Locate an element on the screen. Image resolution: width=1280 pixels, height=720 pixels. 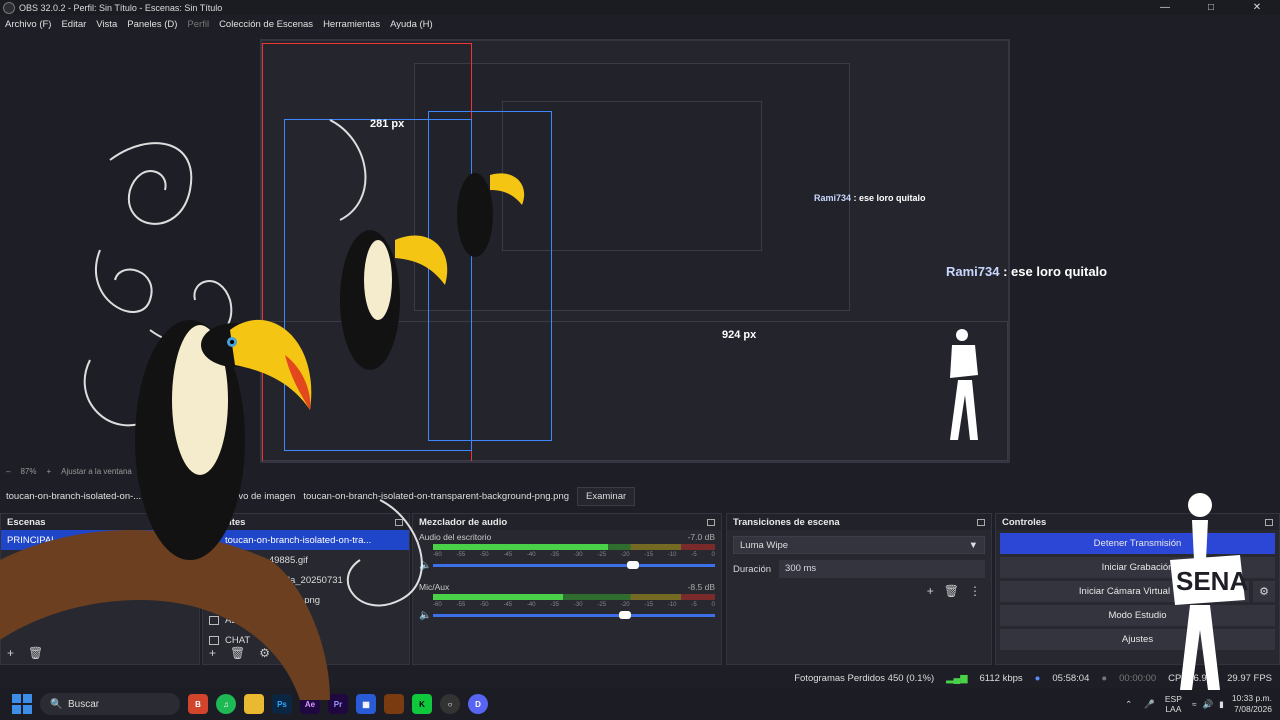
close-icon: ✕ is located at coordinates (1257, 7).